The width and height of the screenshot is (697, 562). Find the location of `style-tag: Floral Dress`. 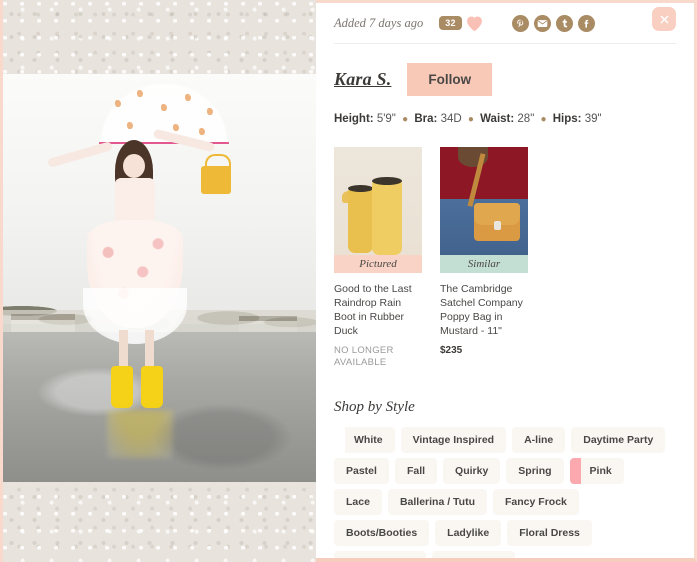

style-tag: Floral Dress is located at coordinates (549, 533).